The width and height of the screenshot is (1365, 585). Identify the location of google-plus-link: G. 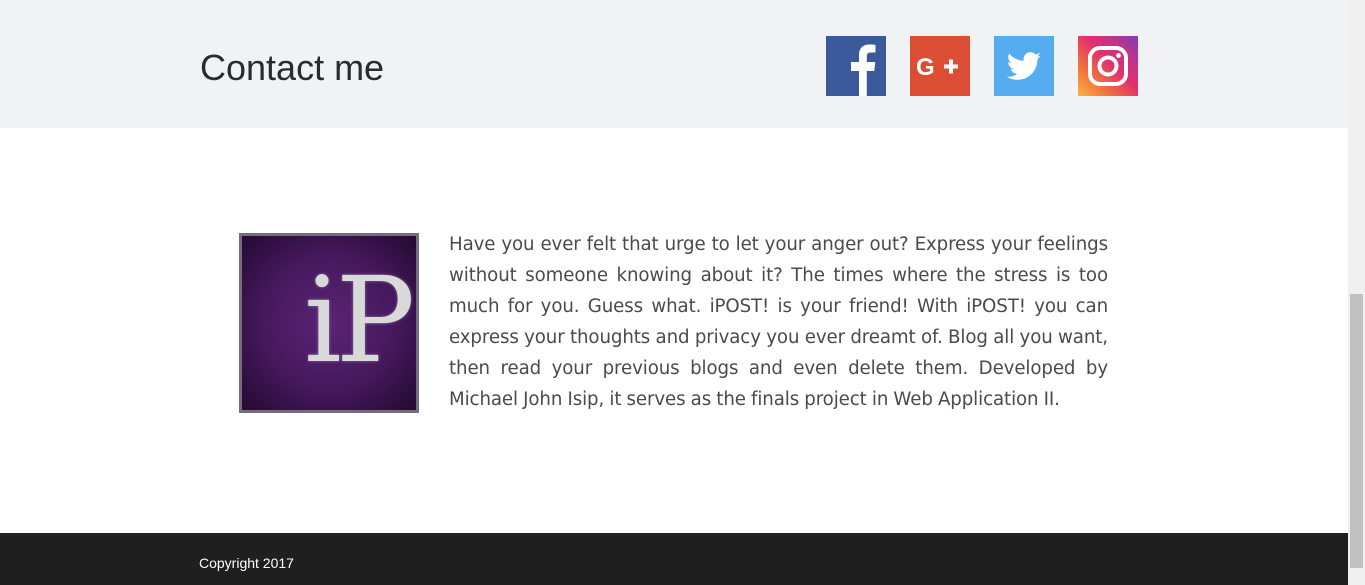
(940, 66).